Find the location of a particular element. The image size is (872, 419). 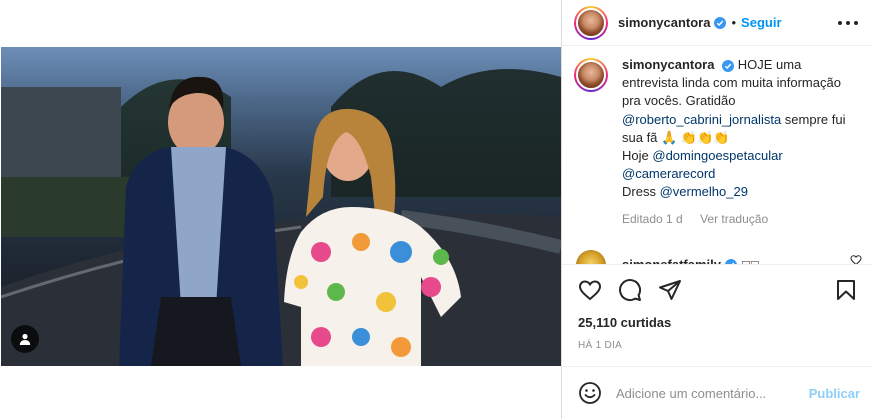

caption-prefix-hoje: Hoje is located at coordinates (635, 156).